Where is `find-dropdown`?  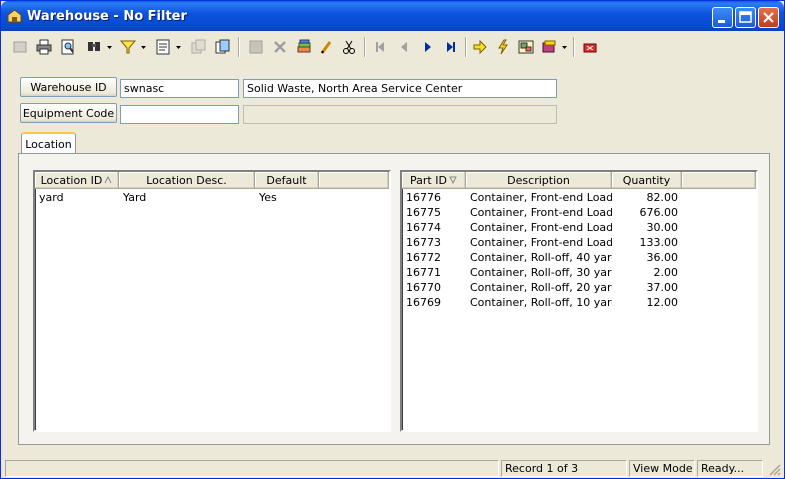
find-dropdown is located at coordinates (109, 47).